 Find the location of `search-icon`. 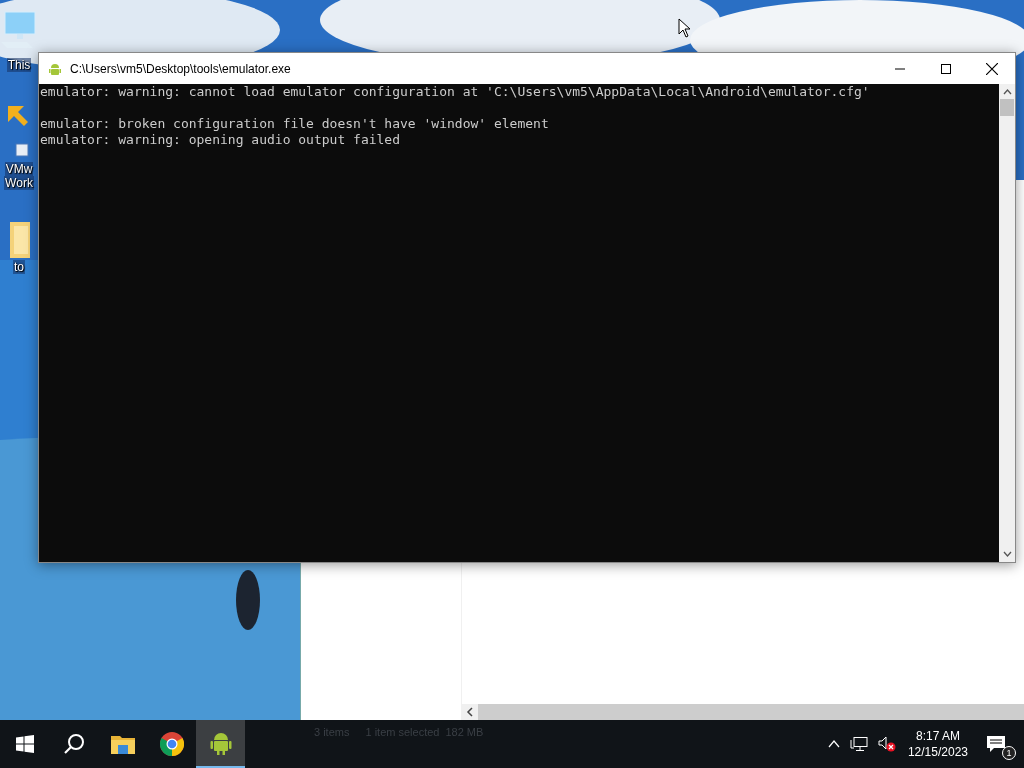

search-icon is located at coordinates (73, 744).